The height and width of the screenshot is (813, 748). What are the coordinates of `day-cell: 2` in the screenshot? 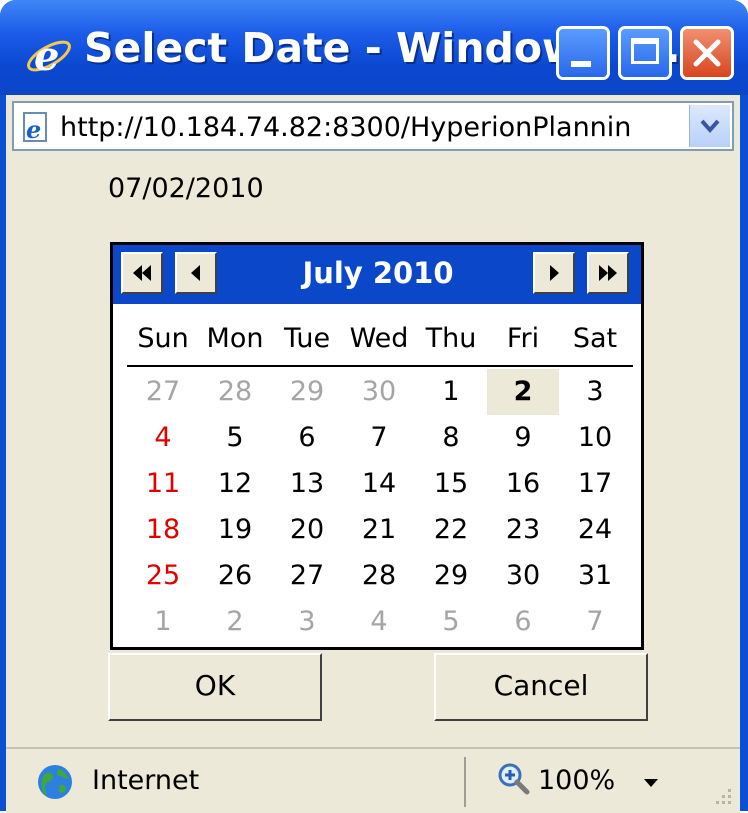 It's located at (235, 622).